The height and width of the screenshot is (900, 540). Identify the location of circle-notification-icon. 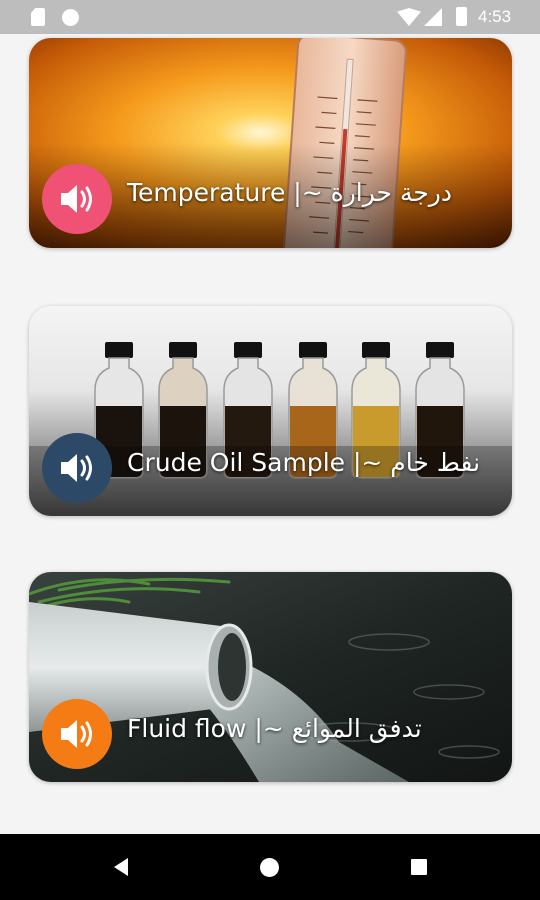
(70, 17).